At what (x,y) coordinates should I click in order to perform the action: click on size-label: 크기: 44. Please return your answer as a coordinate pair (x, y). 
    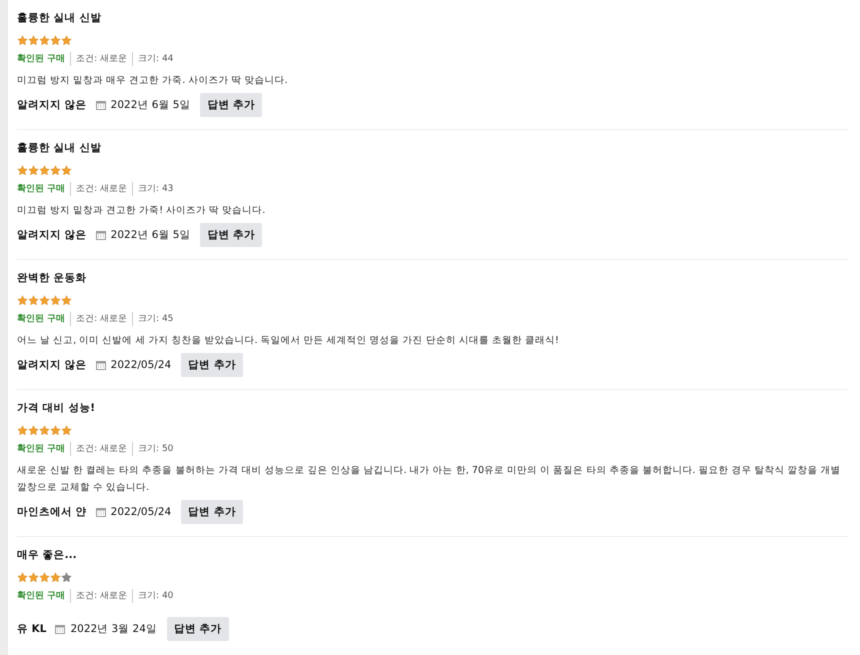
    Looking at the image, I should click on (155, 59).